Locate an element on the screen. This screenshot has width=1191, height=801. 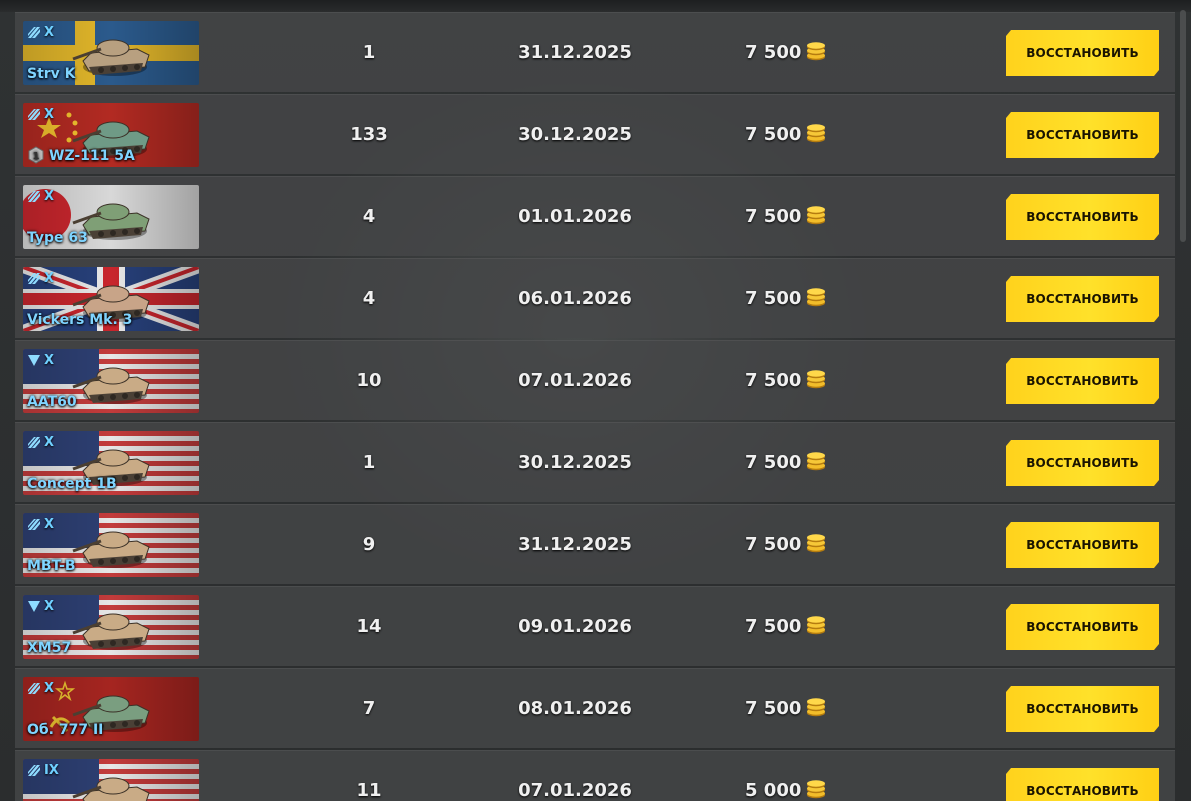
vehicle-thumbnail: X Type 63 is located at coordinates (111, 217).